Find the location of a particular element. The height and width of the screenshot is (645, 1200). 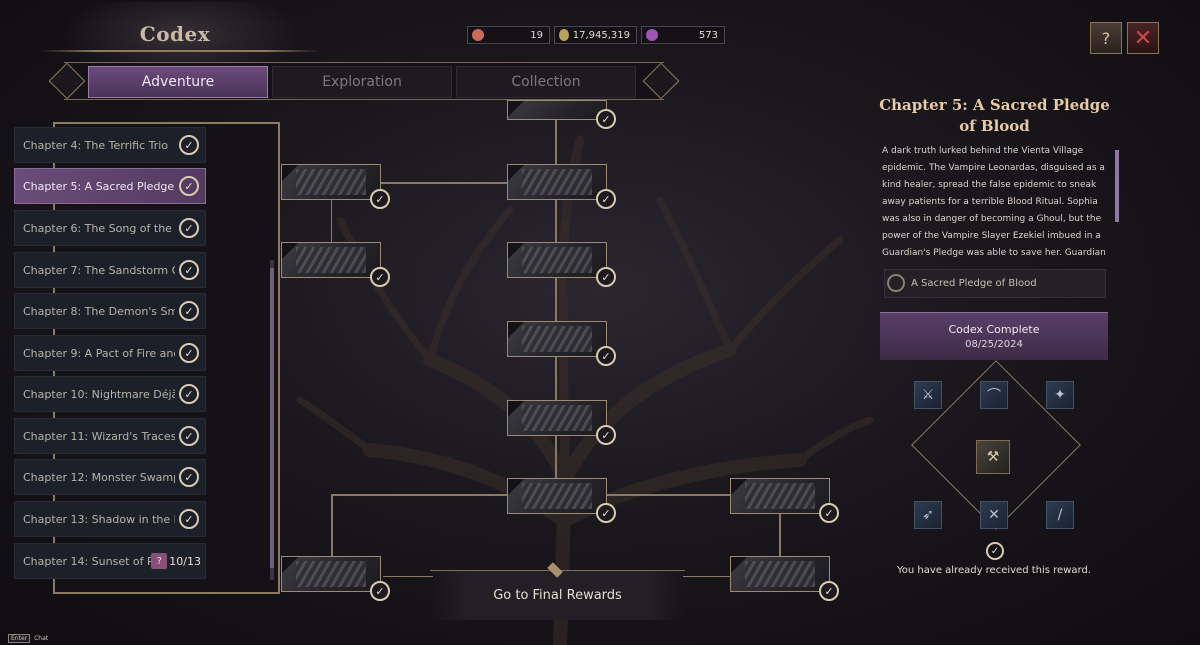

help-button: ? is located at coordinates (1106, 38).